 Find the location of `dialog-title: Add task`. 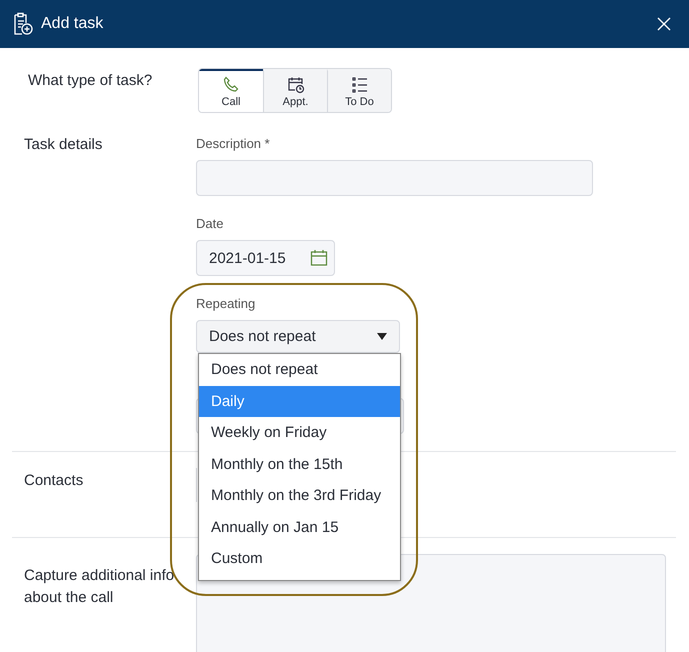

dialog-title: Add task is located at coordinates (72, 24).